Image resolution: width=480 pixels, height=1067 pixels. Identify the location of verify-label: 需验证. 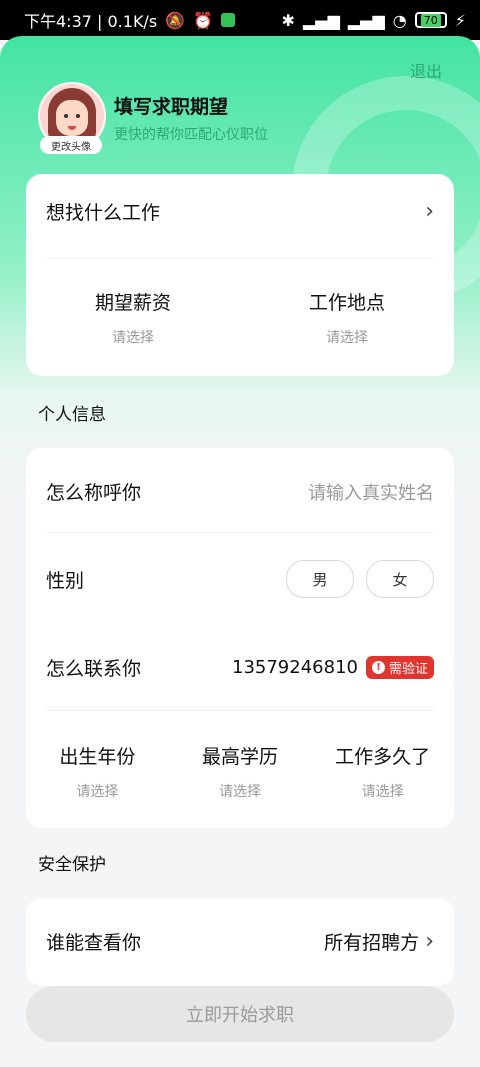
(408, 669).